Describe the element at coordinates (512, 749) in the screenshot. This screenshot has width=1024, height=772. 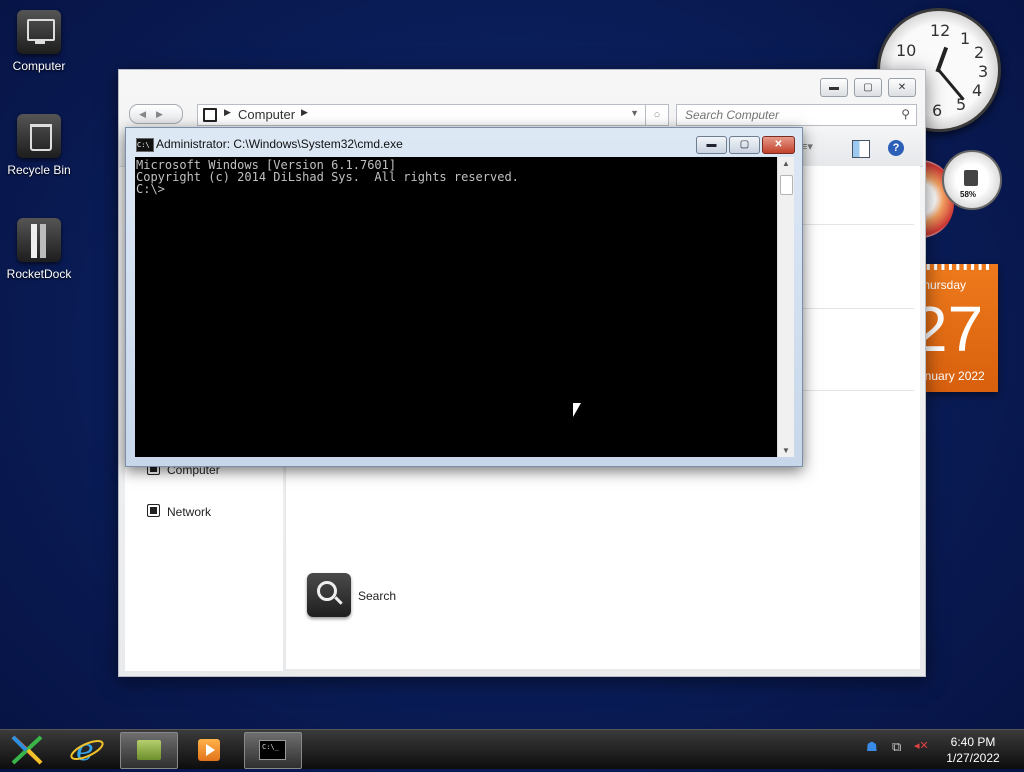
I see `taskbar: e C:\_ ☗ ⧉ ◂✕ 6:40 PM 1/27/2022` at that location.